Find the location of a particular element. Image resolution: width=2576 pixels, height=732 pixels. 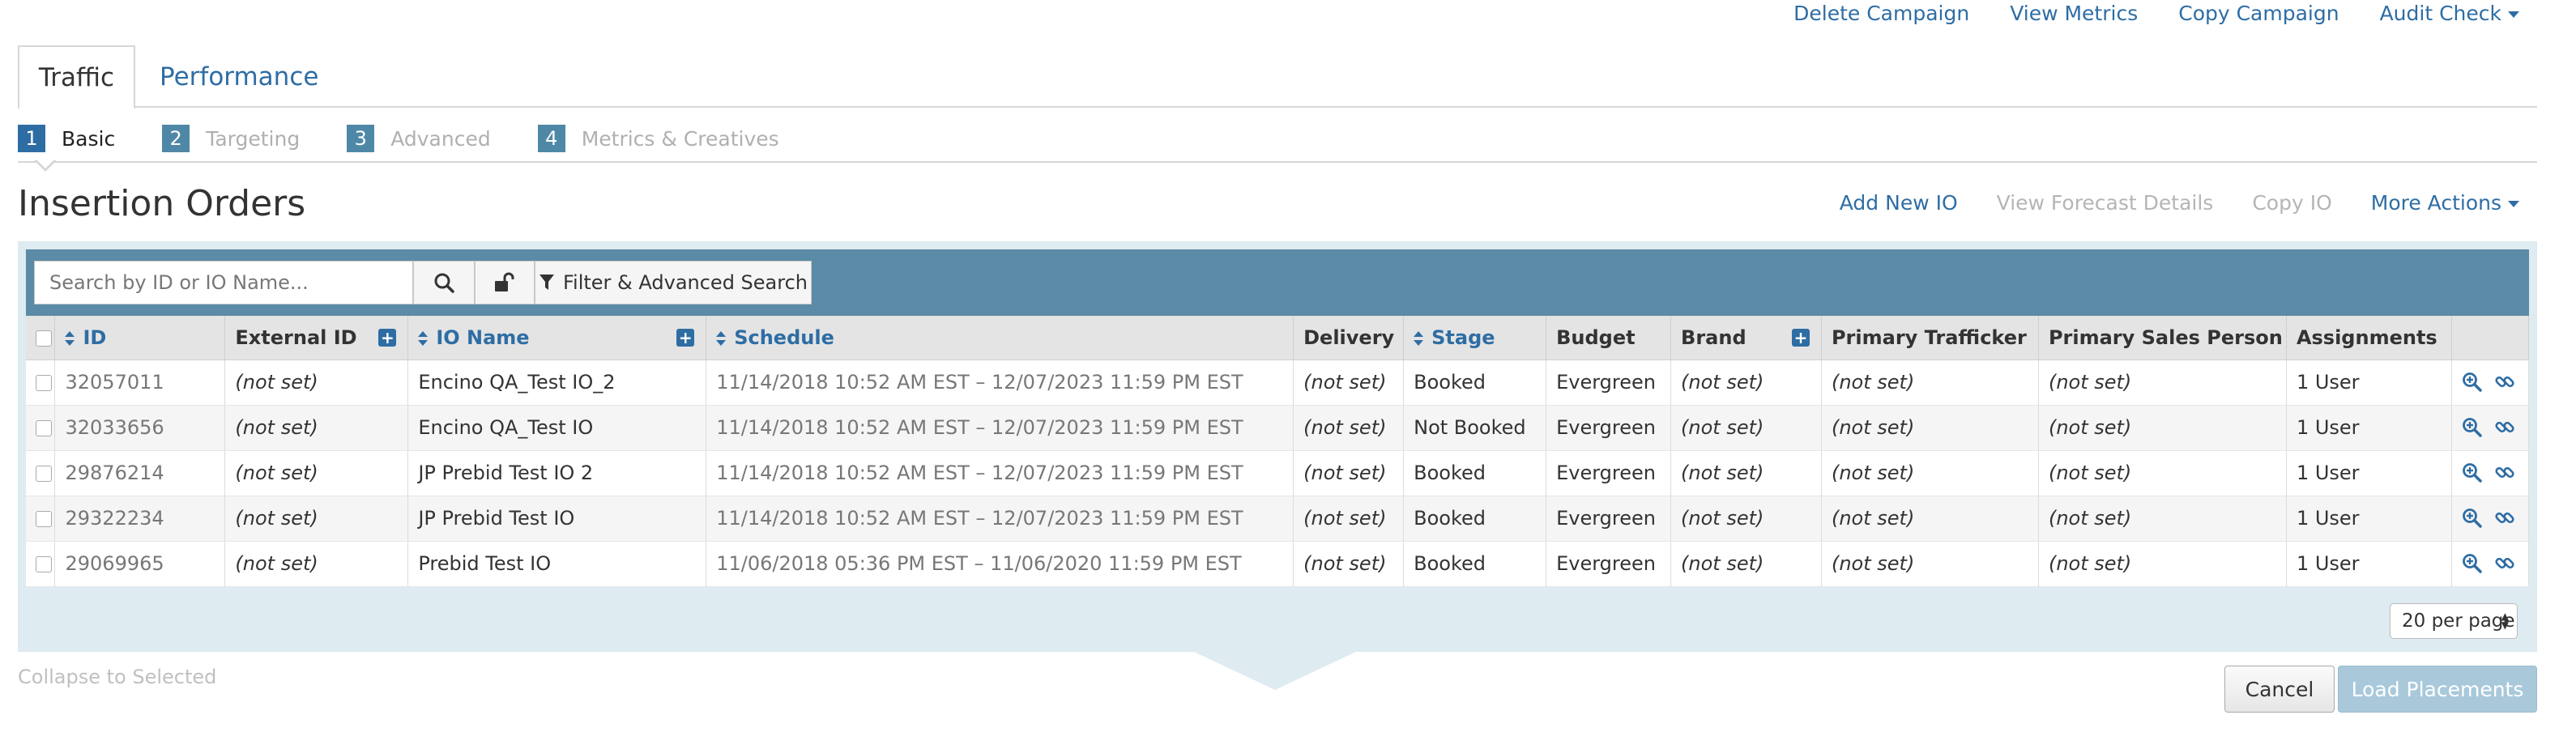

search-button is located at coordinates (444, 282).